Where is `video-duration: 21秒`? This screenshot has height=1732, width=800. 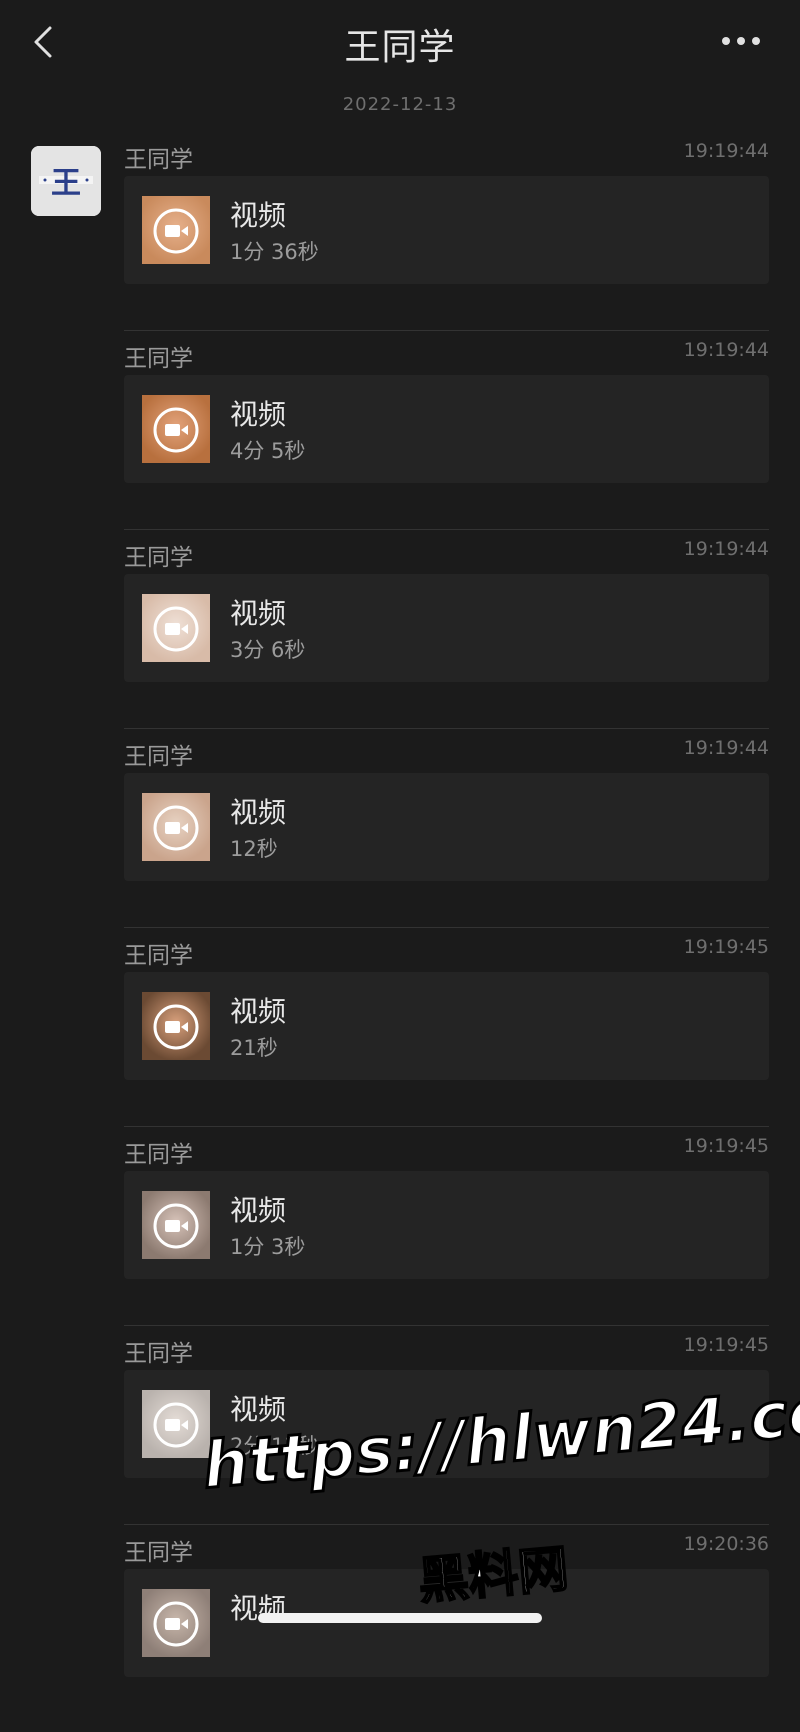 video-duration: 21秒 is located at coordinates (254, 1048).